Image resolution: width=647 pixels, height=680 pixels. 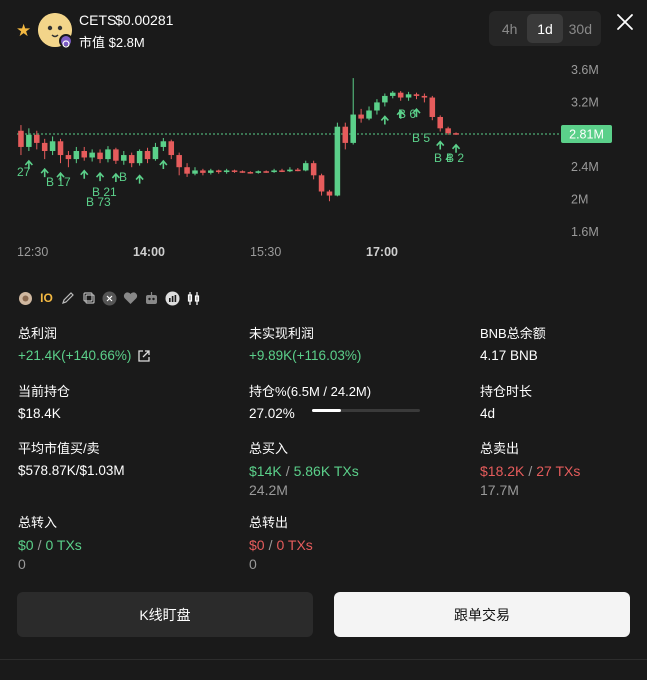 What do you see at coordinates (282, 333) in the screenshot?
I see `unrealized-pnl-label: 未实现利润` at bounding box center [282, 333].